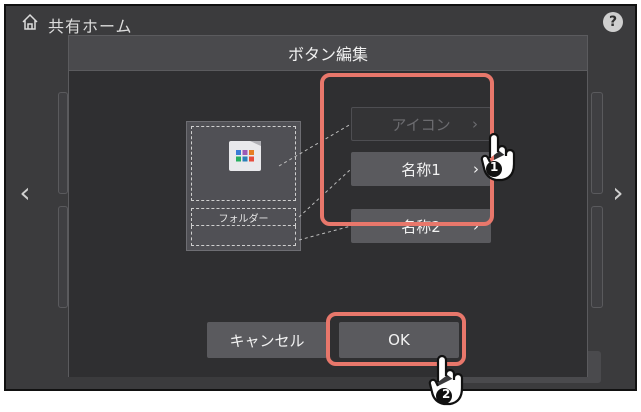 The height and width of the screenshot is (412, 641). What do you see at coordinates (494, 167) in the screenshot?
I see `step1-callout: 1` at bounding box center [494, 167].